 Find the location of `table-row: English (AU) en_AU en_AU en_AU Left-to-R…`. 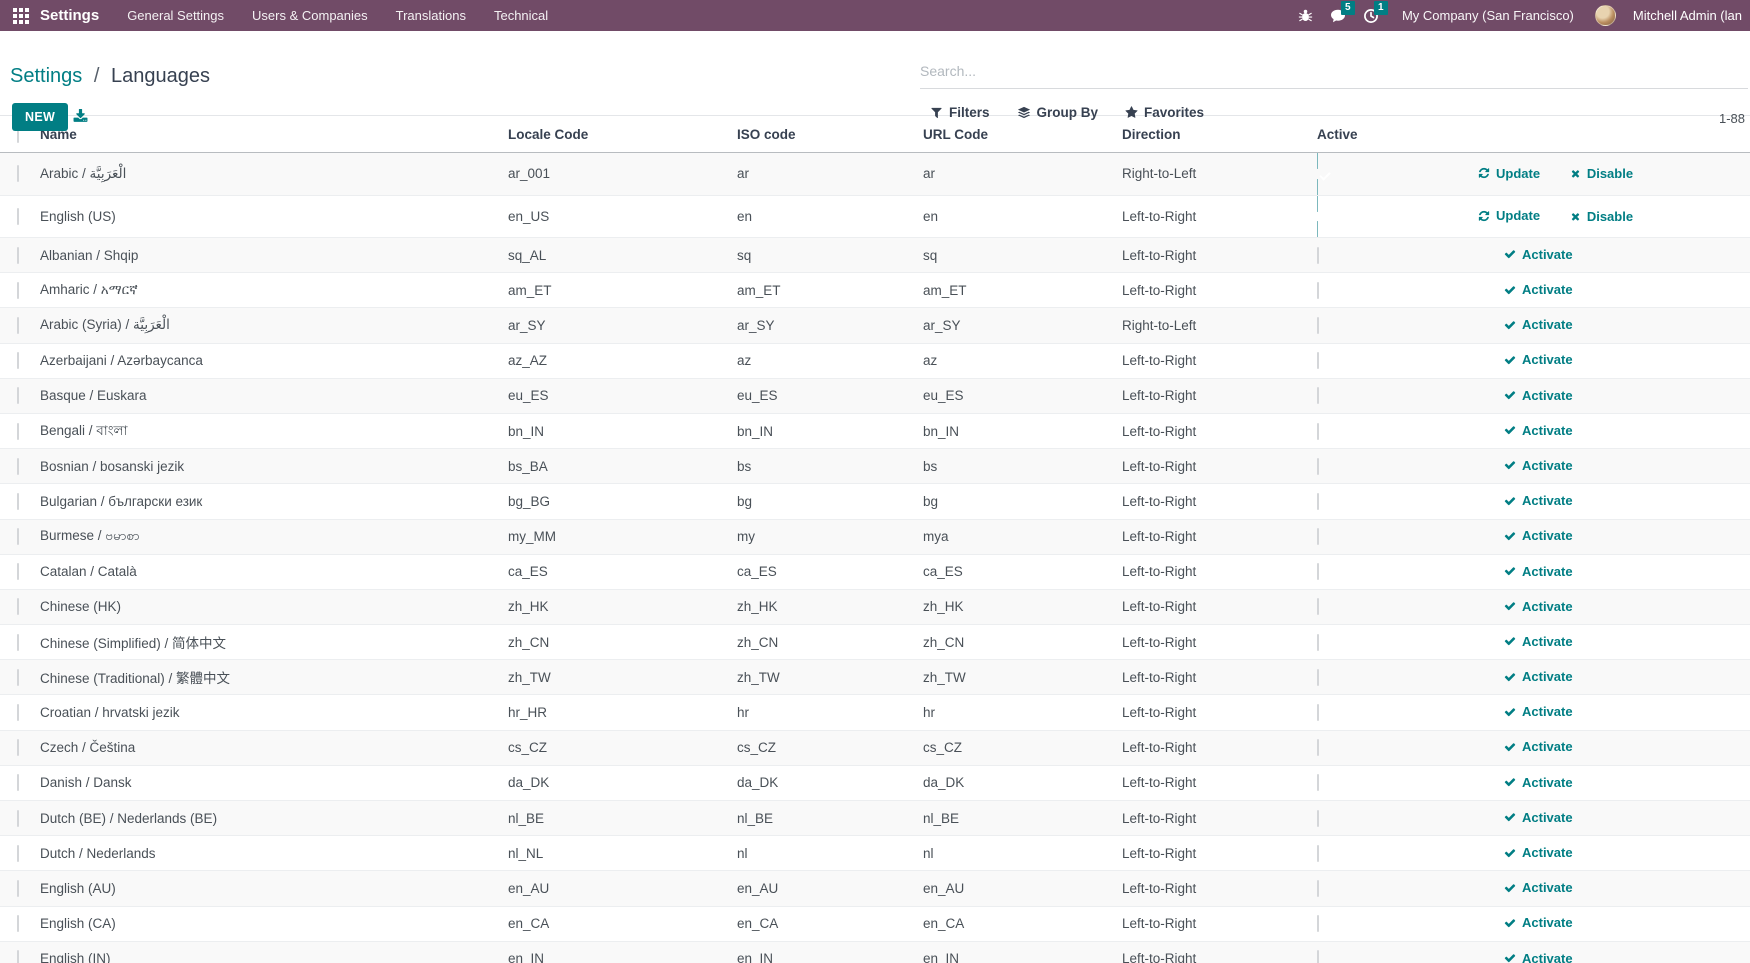

table-row: English (AU) en_AU en_AU en_AU Left-to-R… is located at coordinates (875, 889).